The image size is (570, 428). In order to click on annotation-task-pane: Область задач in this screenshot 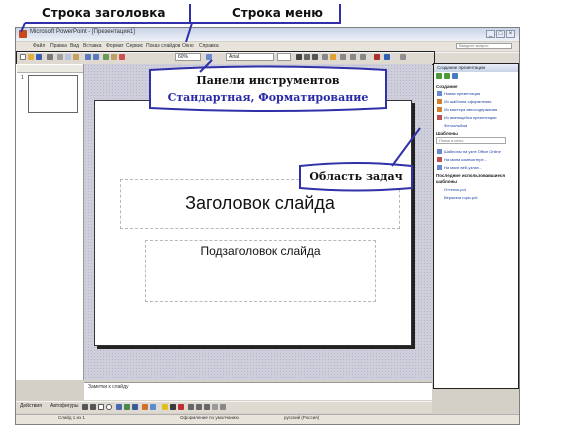, I will do `click(356, 176)`.